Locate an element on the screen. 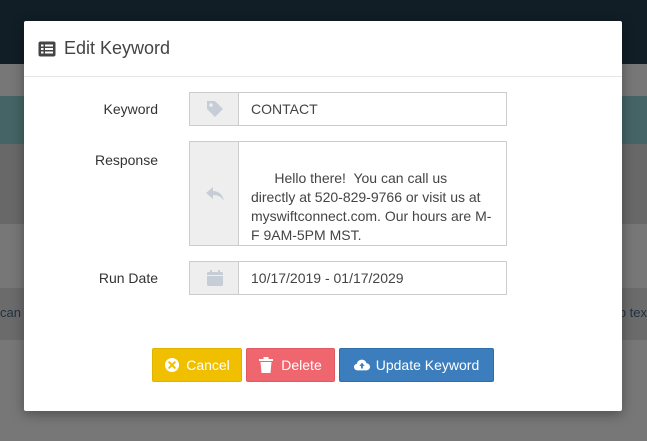  update-keyword-button-label: Update Keyword is located at coordinates (427, 365).